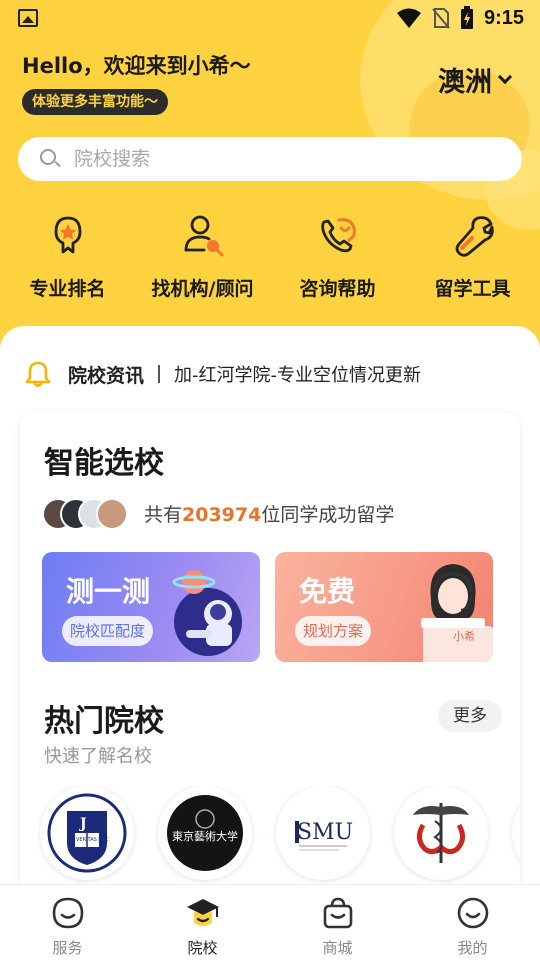 This screenshot has height=960, width=540. Describe the element at coordinates (82, 824) in the screenshot. I see `svg-text: J` at that location.